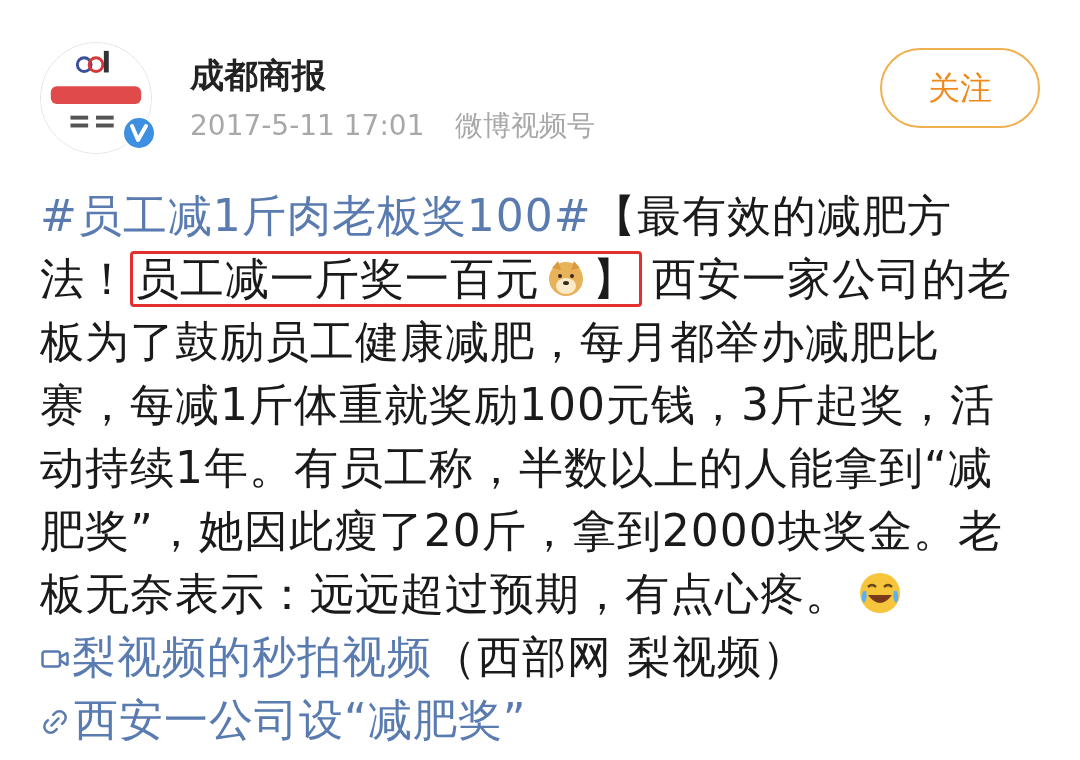 The width and height of the screenshot is (1080, 760). I want to click on author-name: 成都商报, so click(392, 75).